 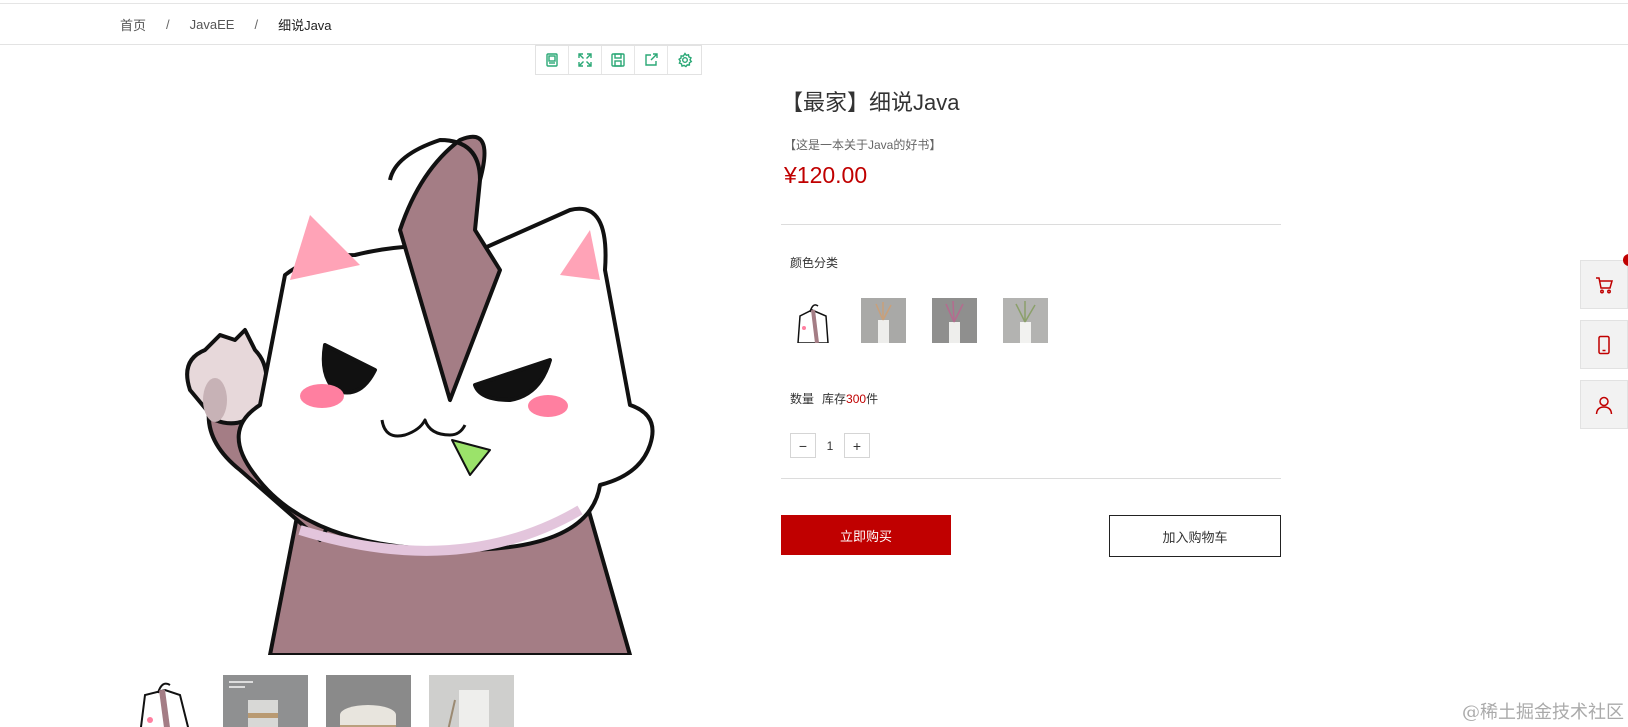 I want to click on image-toolbar, so click(x=618, y=60).